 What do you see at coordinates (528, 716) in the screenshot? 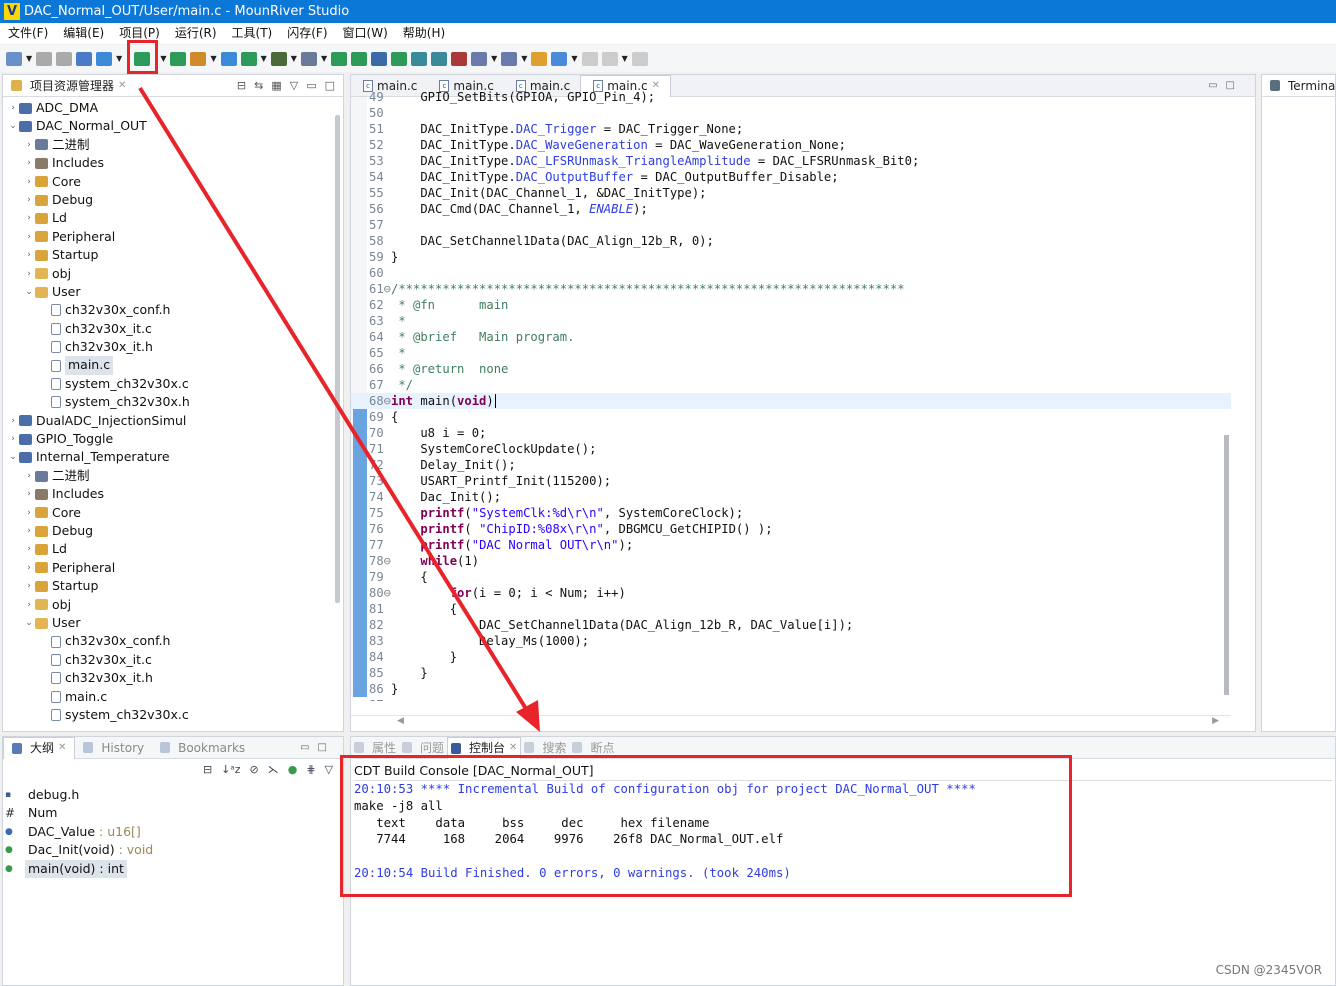
I see `arrow-head` at bounding box center [528, 716].